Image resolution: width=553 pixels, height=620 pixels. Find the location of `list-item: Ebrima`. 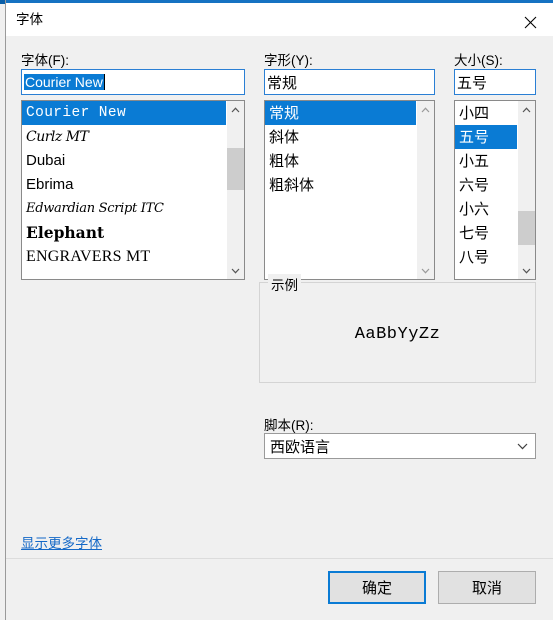

list-item: Ebrima is located at coordinates (124, 185).